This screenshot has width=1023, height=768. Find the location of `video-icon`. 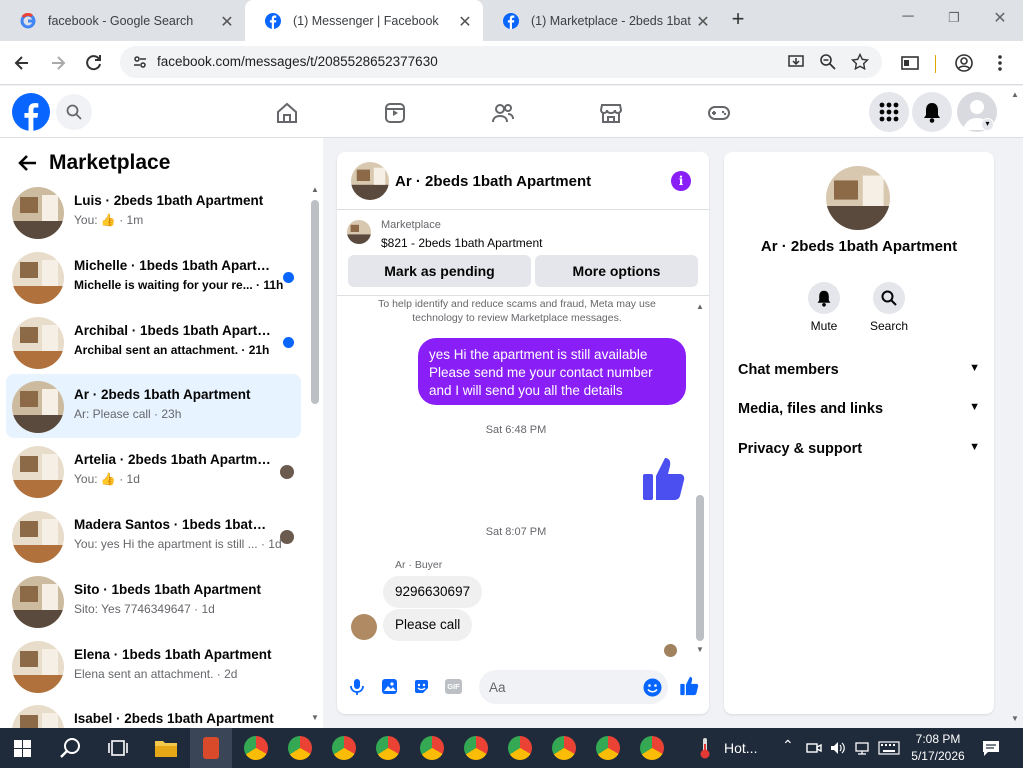

video-icon is located at coordinates (395, 113).